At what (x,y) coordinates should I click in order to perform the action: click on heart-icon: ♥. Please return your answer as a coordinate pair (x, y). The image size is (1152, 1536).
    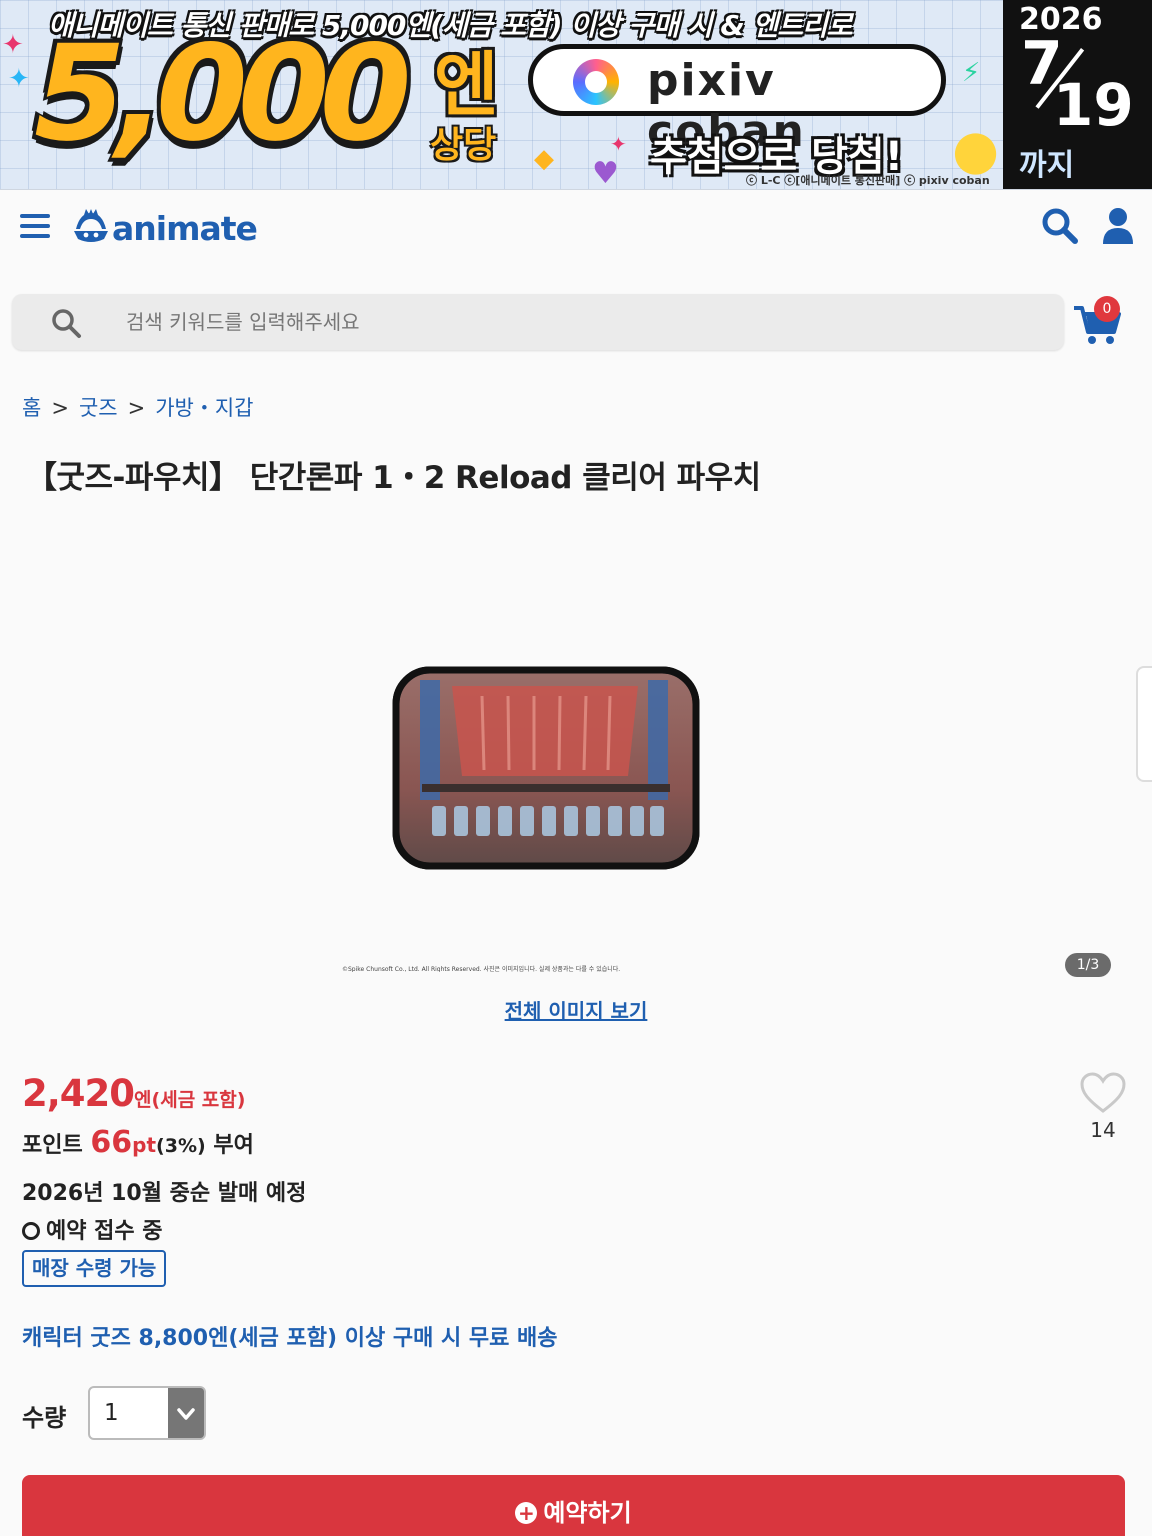
    Looking at the image, I should click on (605, 173).